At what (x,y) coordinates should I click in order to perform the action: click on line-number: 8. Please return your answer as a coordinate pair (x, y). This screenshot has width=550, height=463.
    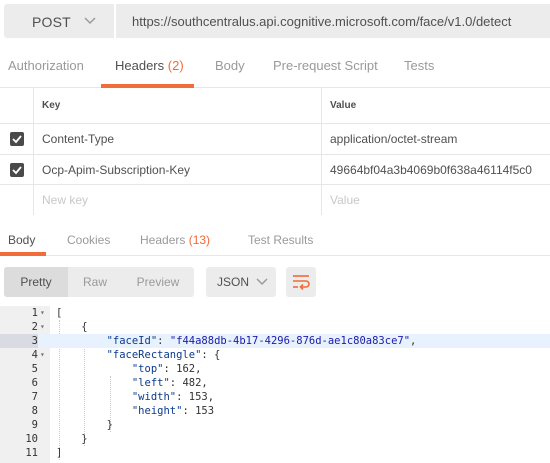
    Looking at the image, I should click on (34, 411).